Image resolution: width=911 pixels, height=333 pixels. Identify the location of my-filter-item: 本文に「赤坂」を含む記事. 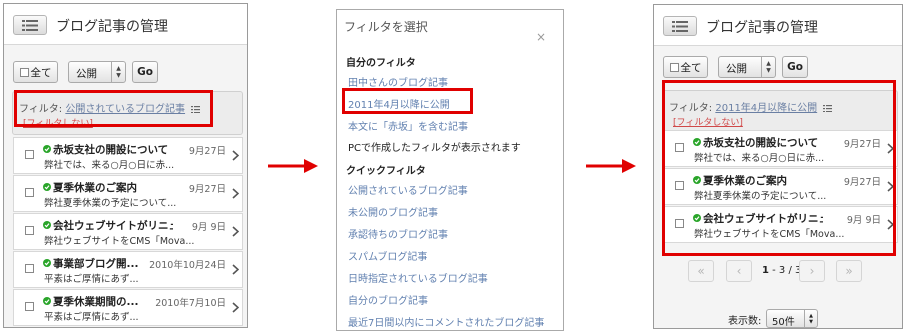
(408, 125).